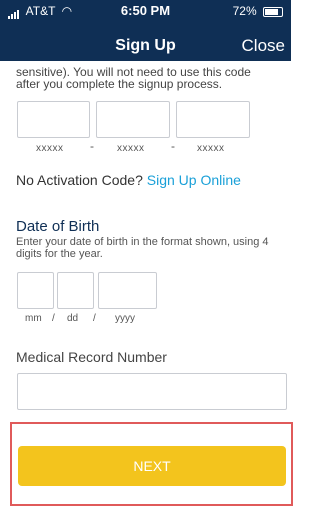 This screenshot has height=506, width=320. Describe the element at coordinates (211, 148) in the screenshot. I see `activation-placeholder-3: xxxxx` at that location.